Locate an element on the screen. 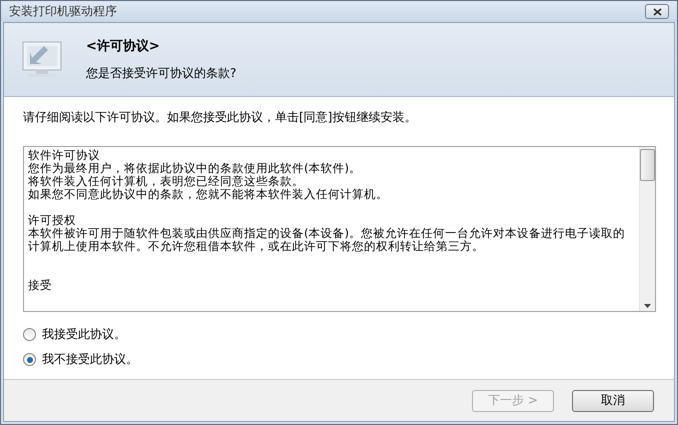 This screenshot has height=425, width=678. radio-option: 我接受此协议。 is located at coordinates (339, 334).